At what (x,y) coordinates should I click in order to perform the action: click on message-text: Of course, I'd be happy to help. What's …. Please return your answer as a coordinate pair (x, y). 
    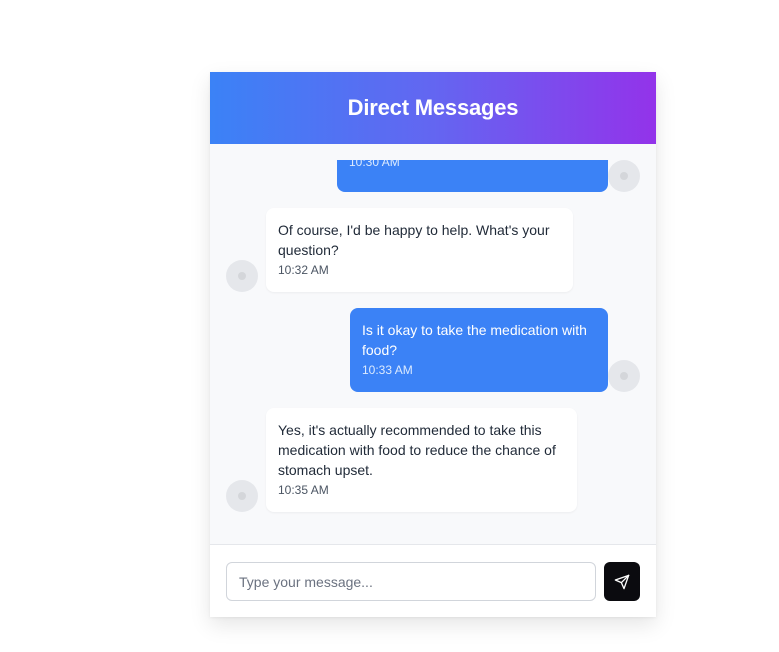
    Looking at the image, I should click on (414, 240).